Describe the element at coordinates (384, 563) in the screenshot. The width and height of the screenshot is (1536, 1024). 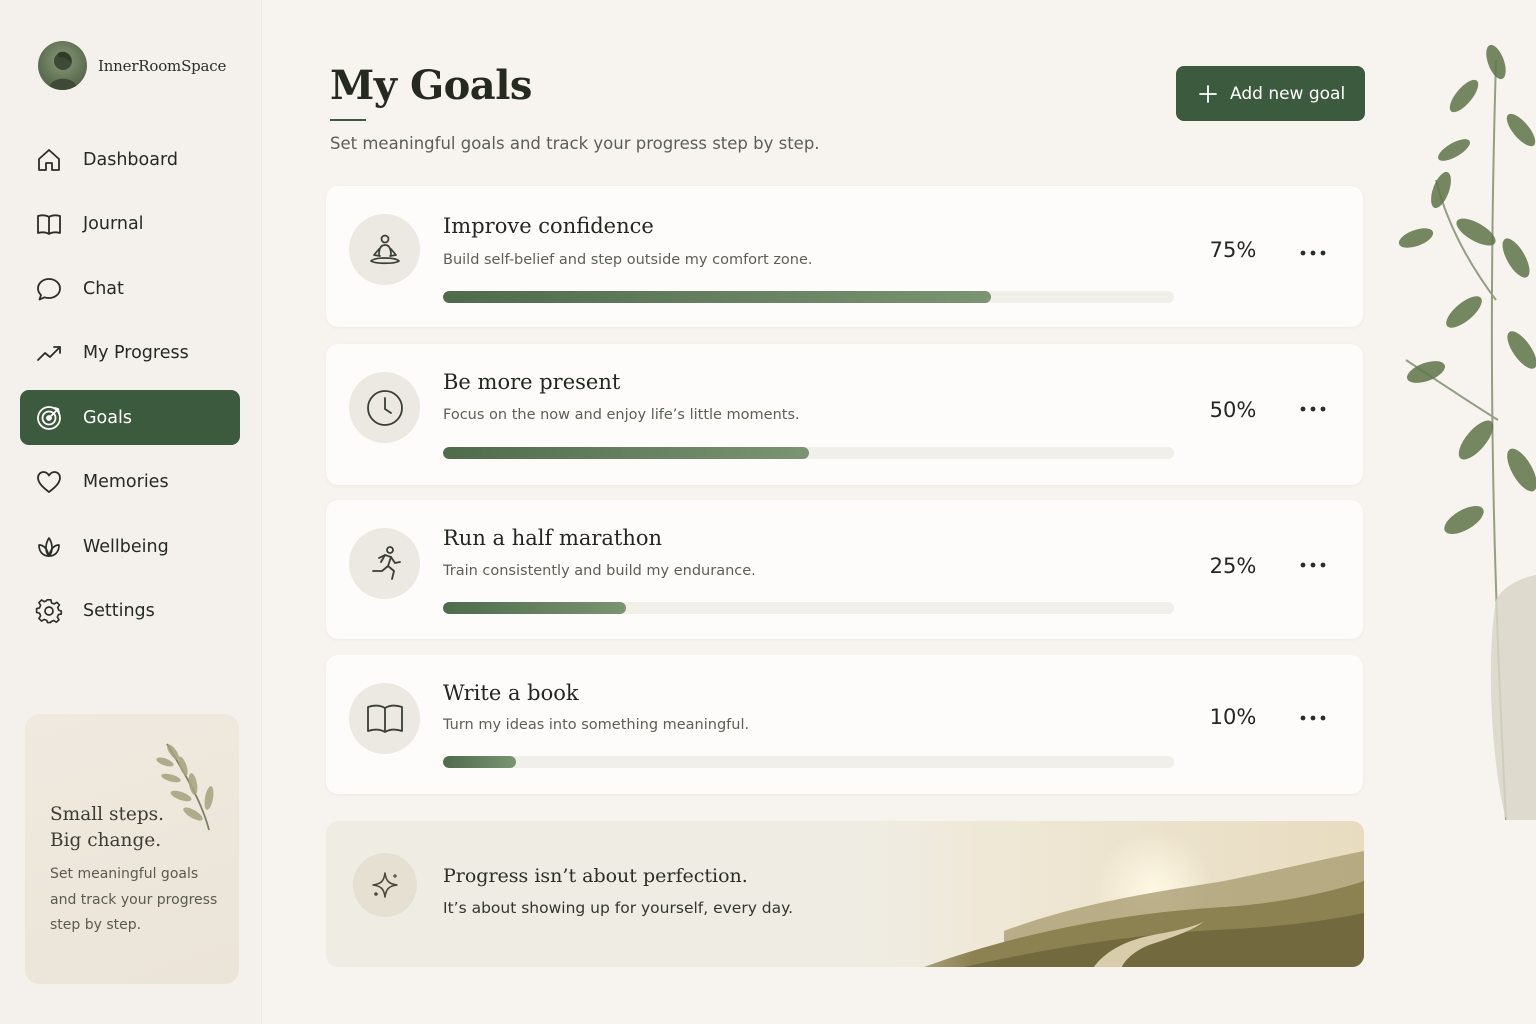
I see `runner-icon` at that location.